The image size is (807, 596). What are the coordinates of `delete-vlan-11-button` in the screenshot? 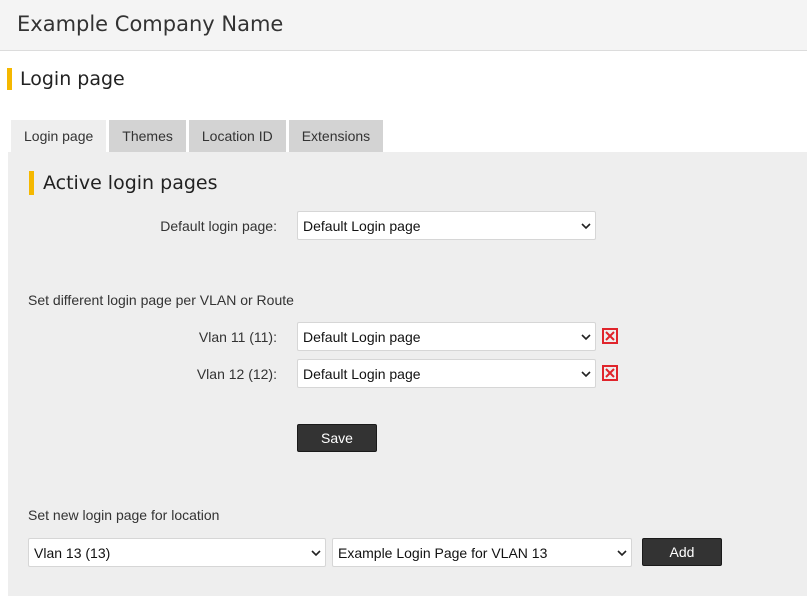 It's located at (610, 336).